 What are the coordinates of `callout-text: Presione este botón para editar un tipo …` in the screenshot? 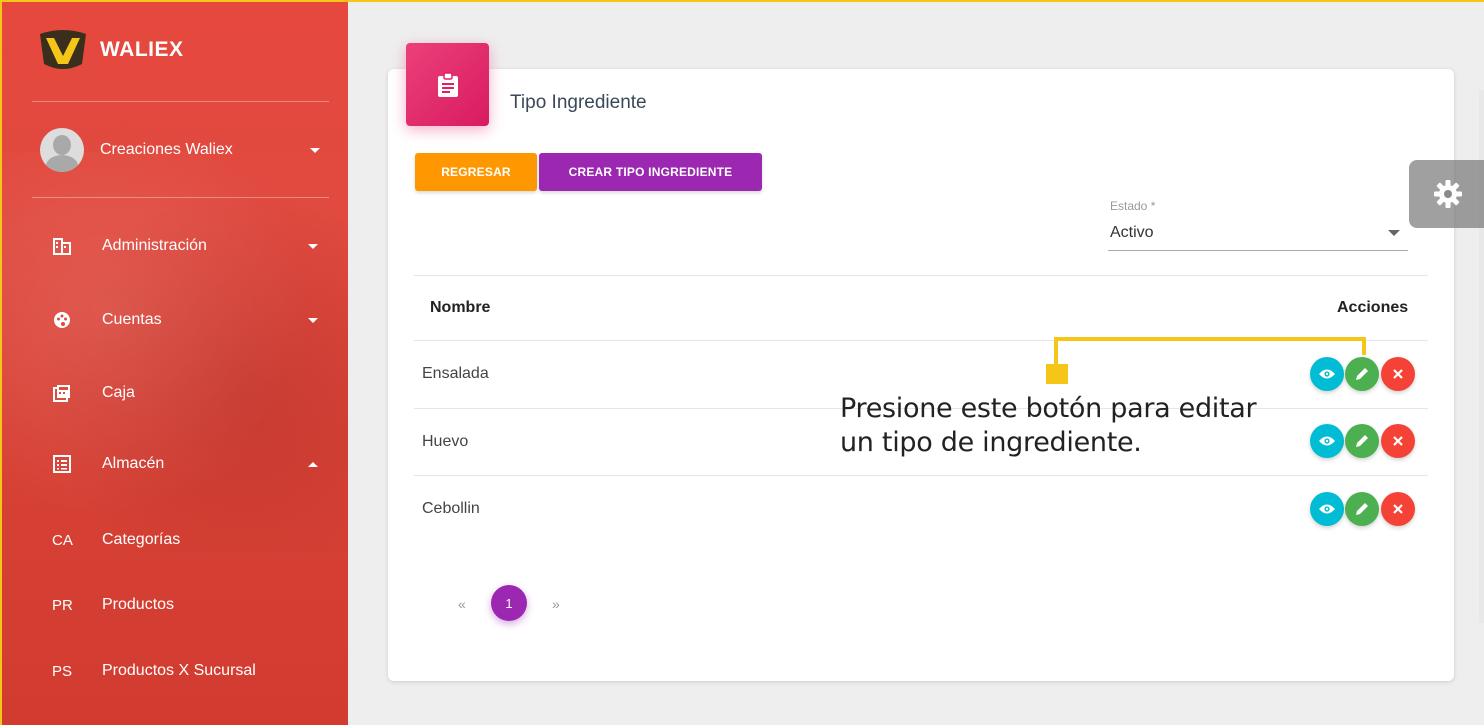 It's located at (1060, 426).